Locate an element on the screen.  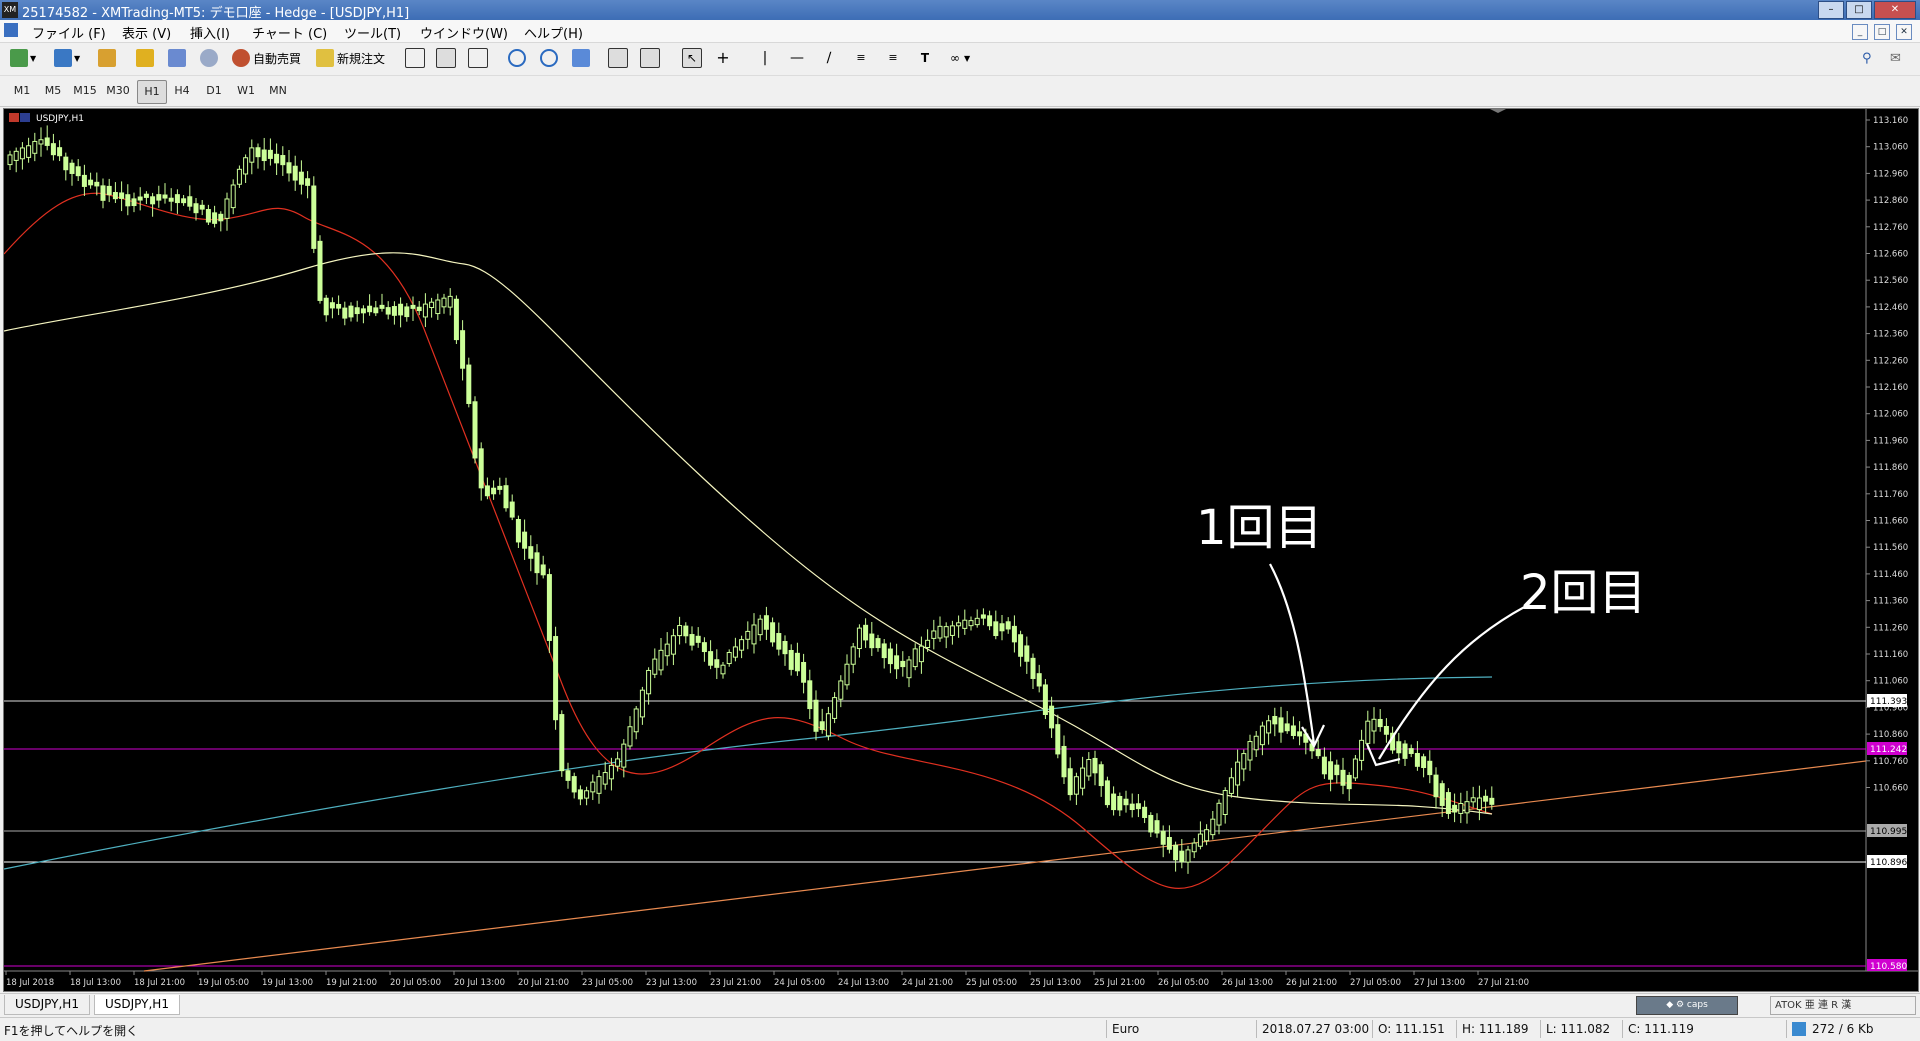
maximize-icon: □ is located at coordinates (1859, 10).